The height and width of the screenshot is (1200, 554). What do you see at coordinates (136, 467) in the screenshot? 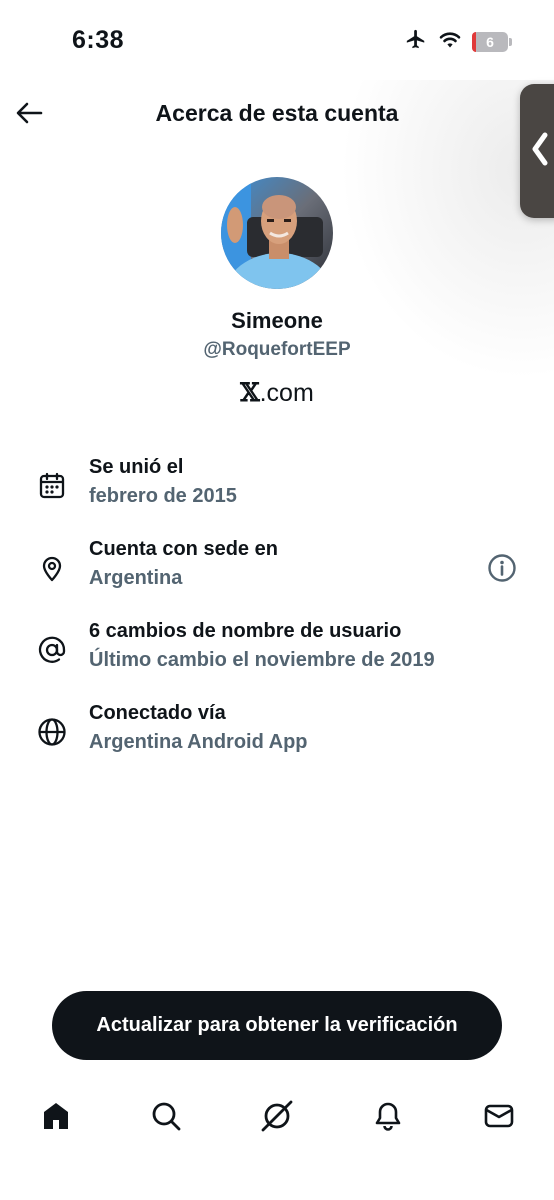
I see `info-title: Se unió el` at bounding box center [136, 467].